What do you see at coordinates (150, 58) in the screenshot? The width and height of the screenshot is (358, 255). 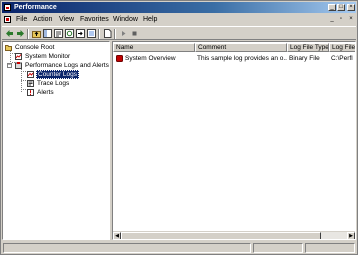 I see `list-cell-name: System Overview` at bounding box center [150, 58].